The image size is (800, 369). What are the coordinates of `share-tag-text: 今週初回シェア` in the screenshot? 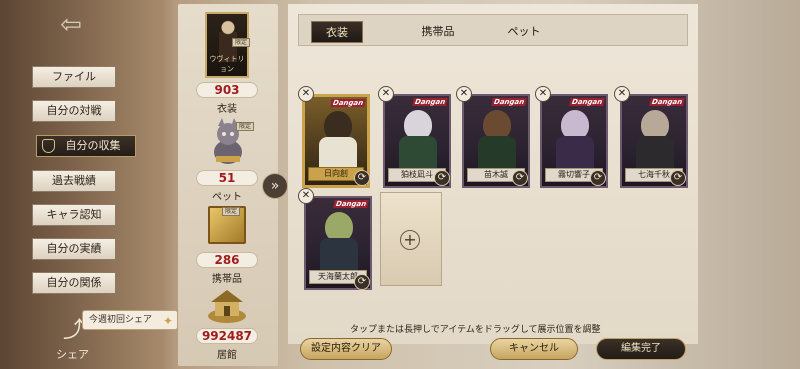 It's located at (121, 320).